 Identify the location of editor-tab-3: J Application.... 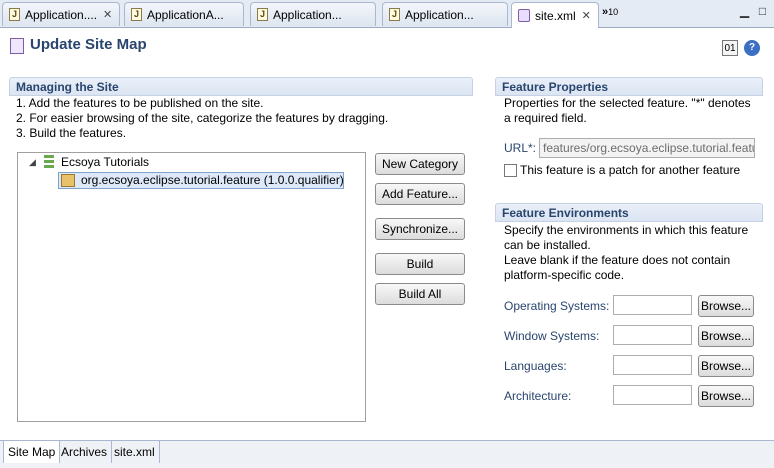
(313, 14).